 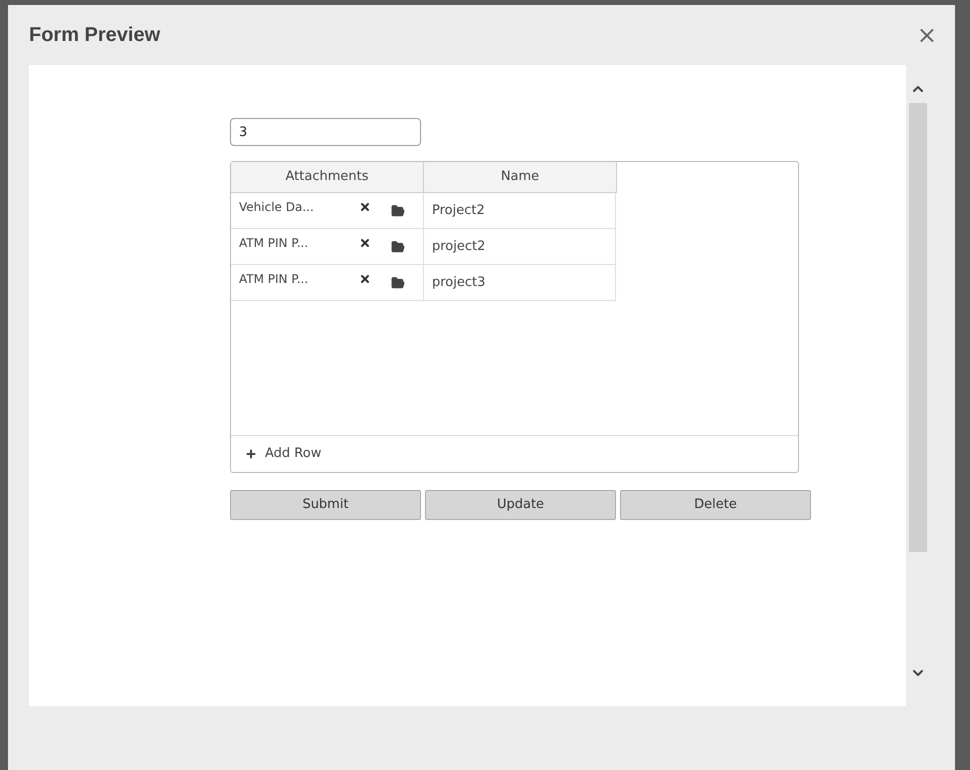 What do you see at coordinates (94, 35) in the screenshot?
I see `dialog-title: Form Preview` at bounding box center [94, 35].